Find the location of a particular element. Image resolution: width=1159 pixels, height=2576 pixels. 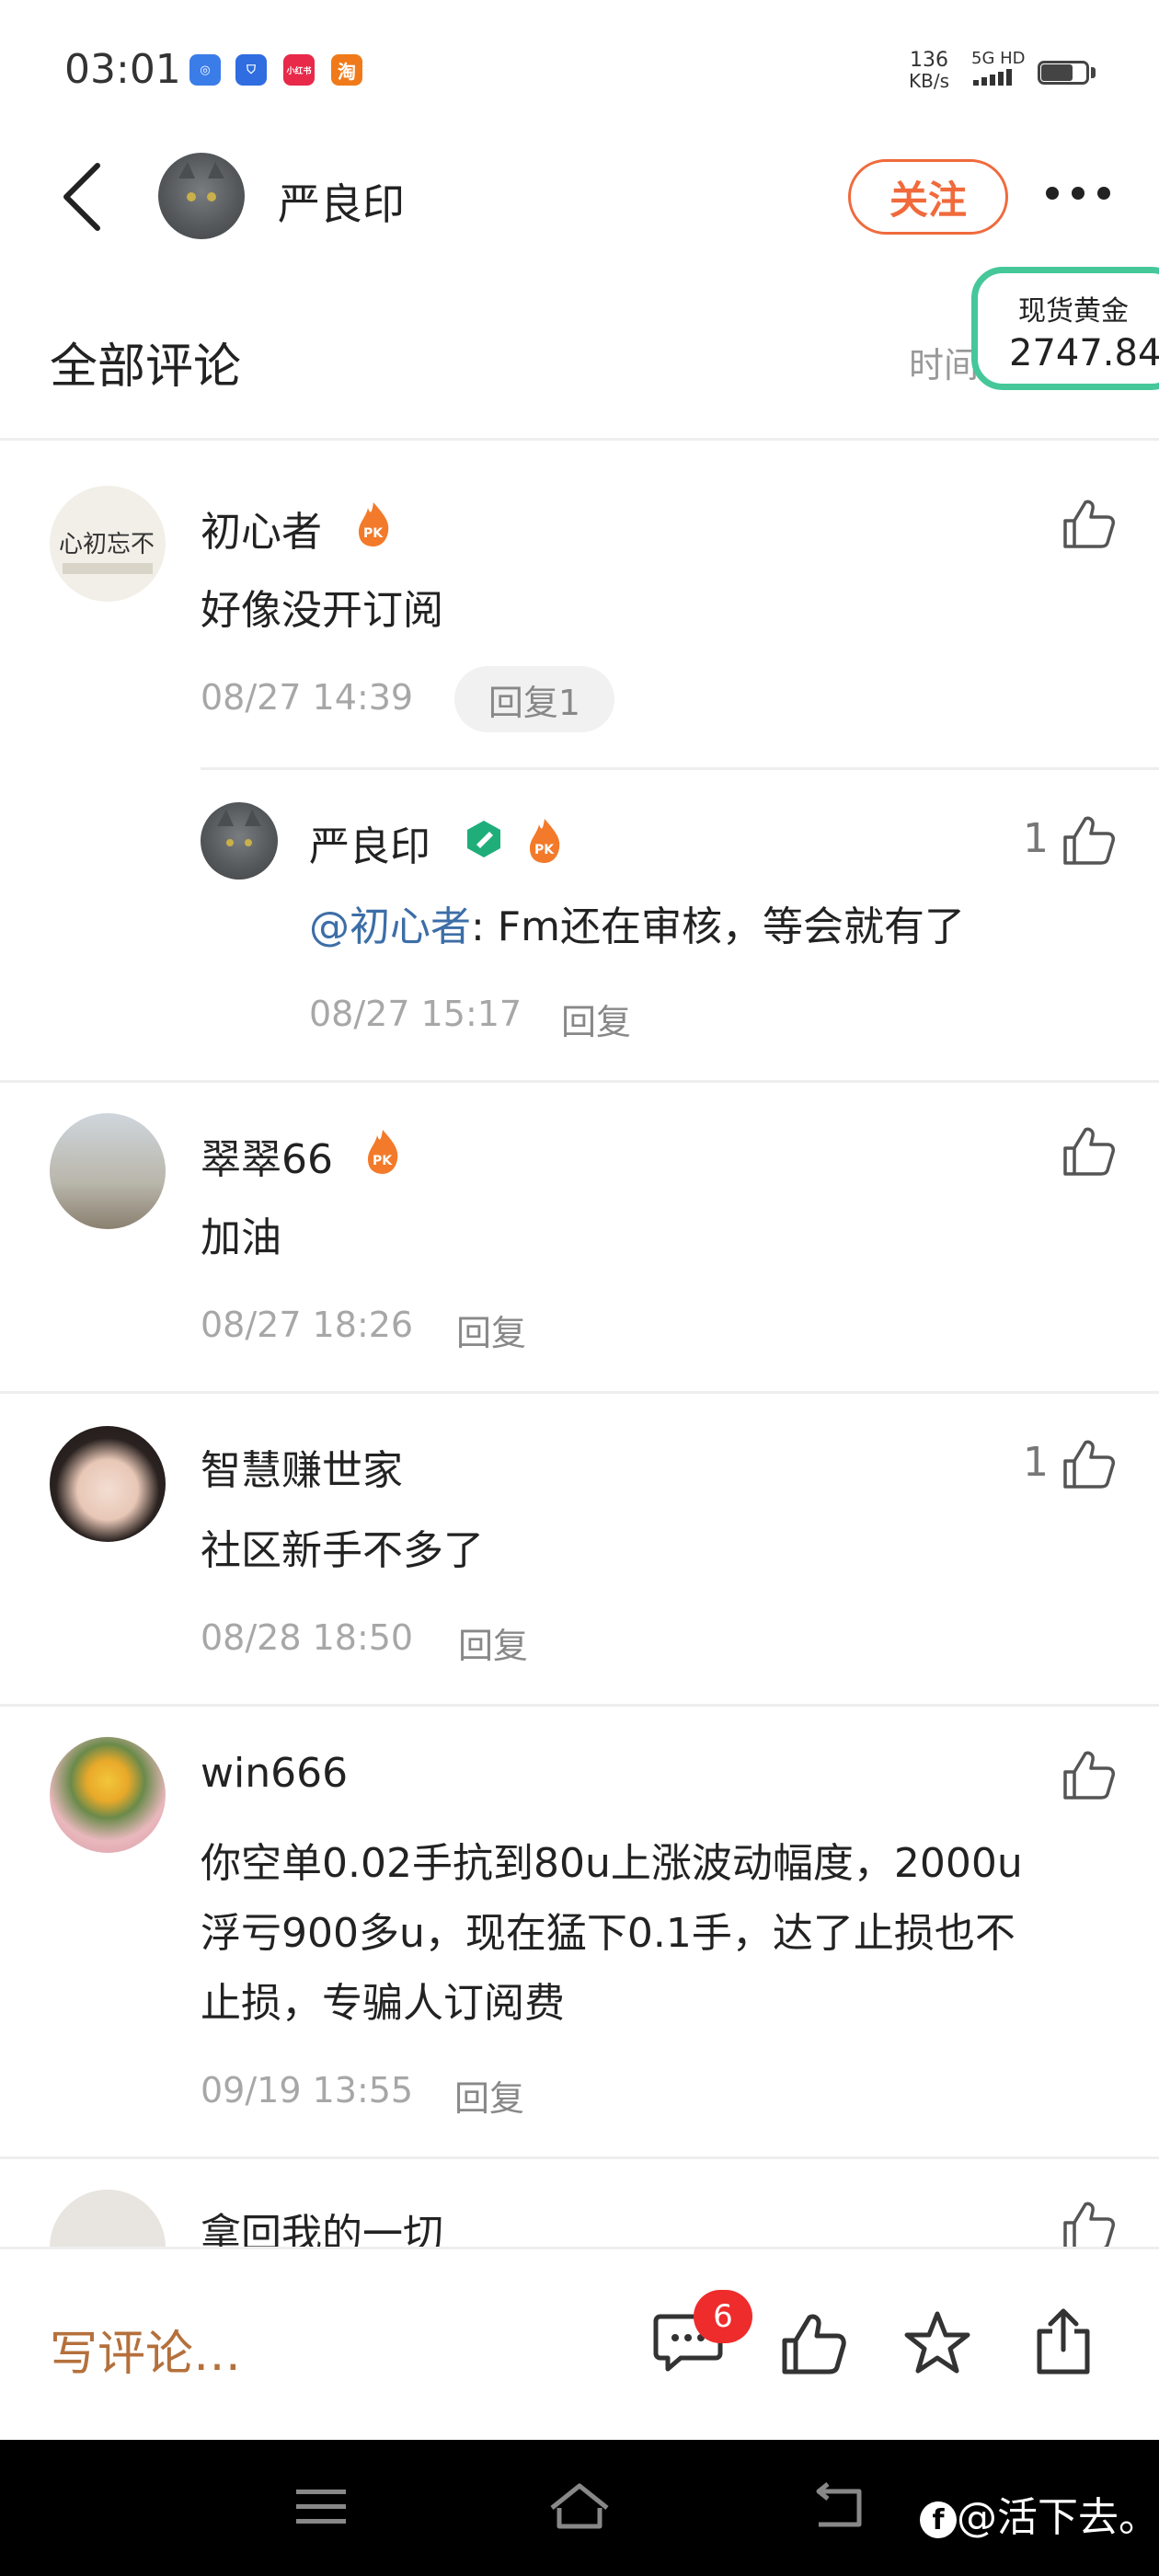

app-taobao-icon: 淘 is located at coordinates (346, 70).